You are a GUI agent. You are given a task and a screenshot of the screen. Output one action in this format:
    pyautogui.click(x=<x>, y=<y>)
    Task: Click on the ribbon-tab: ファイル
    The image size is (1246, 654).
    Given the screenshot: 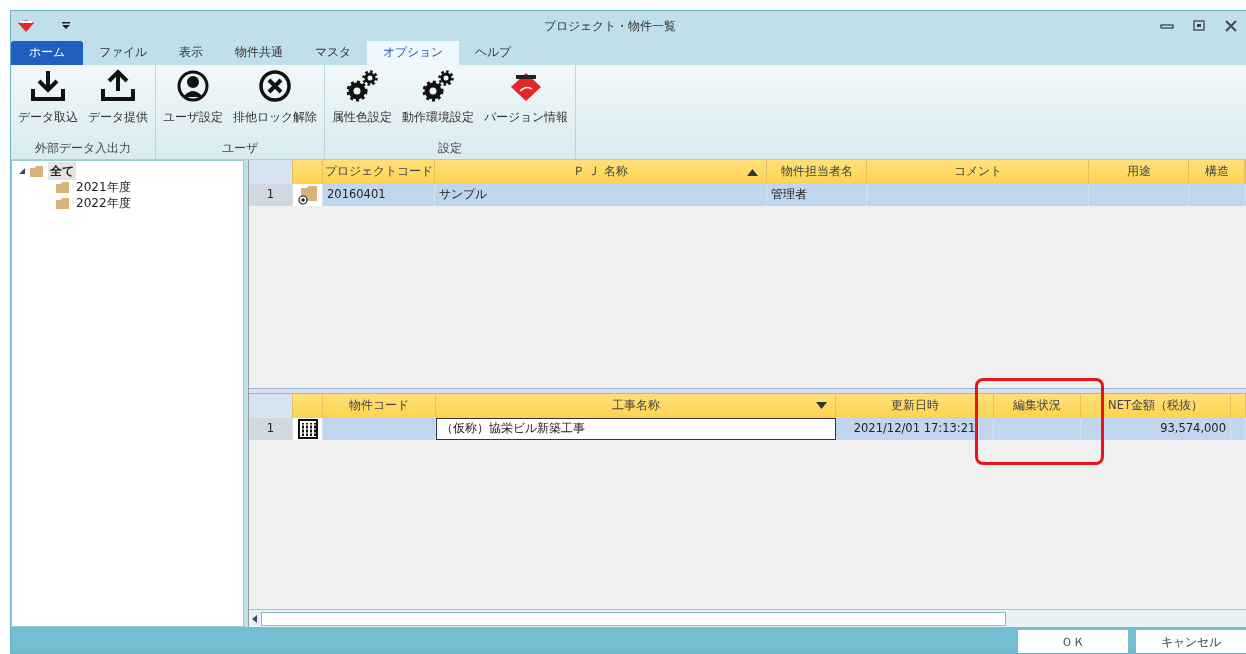 What is the action you would take?
    pyautogui.click(x=123, y=53)
    